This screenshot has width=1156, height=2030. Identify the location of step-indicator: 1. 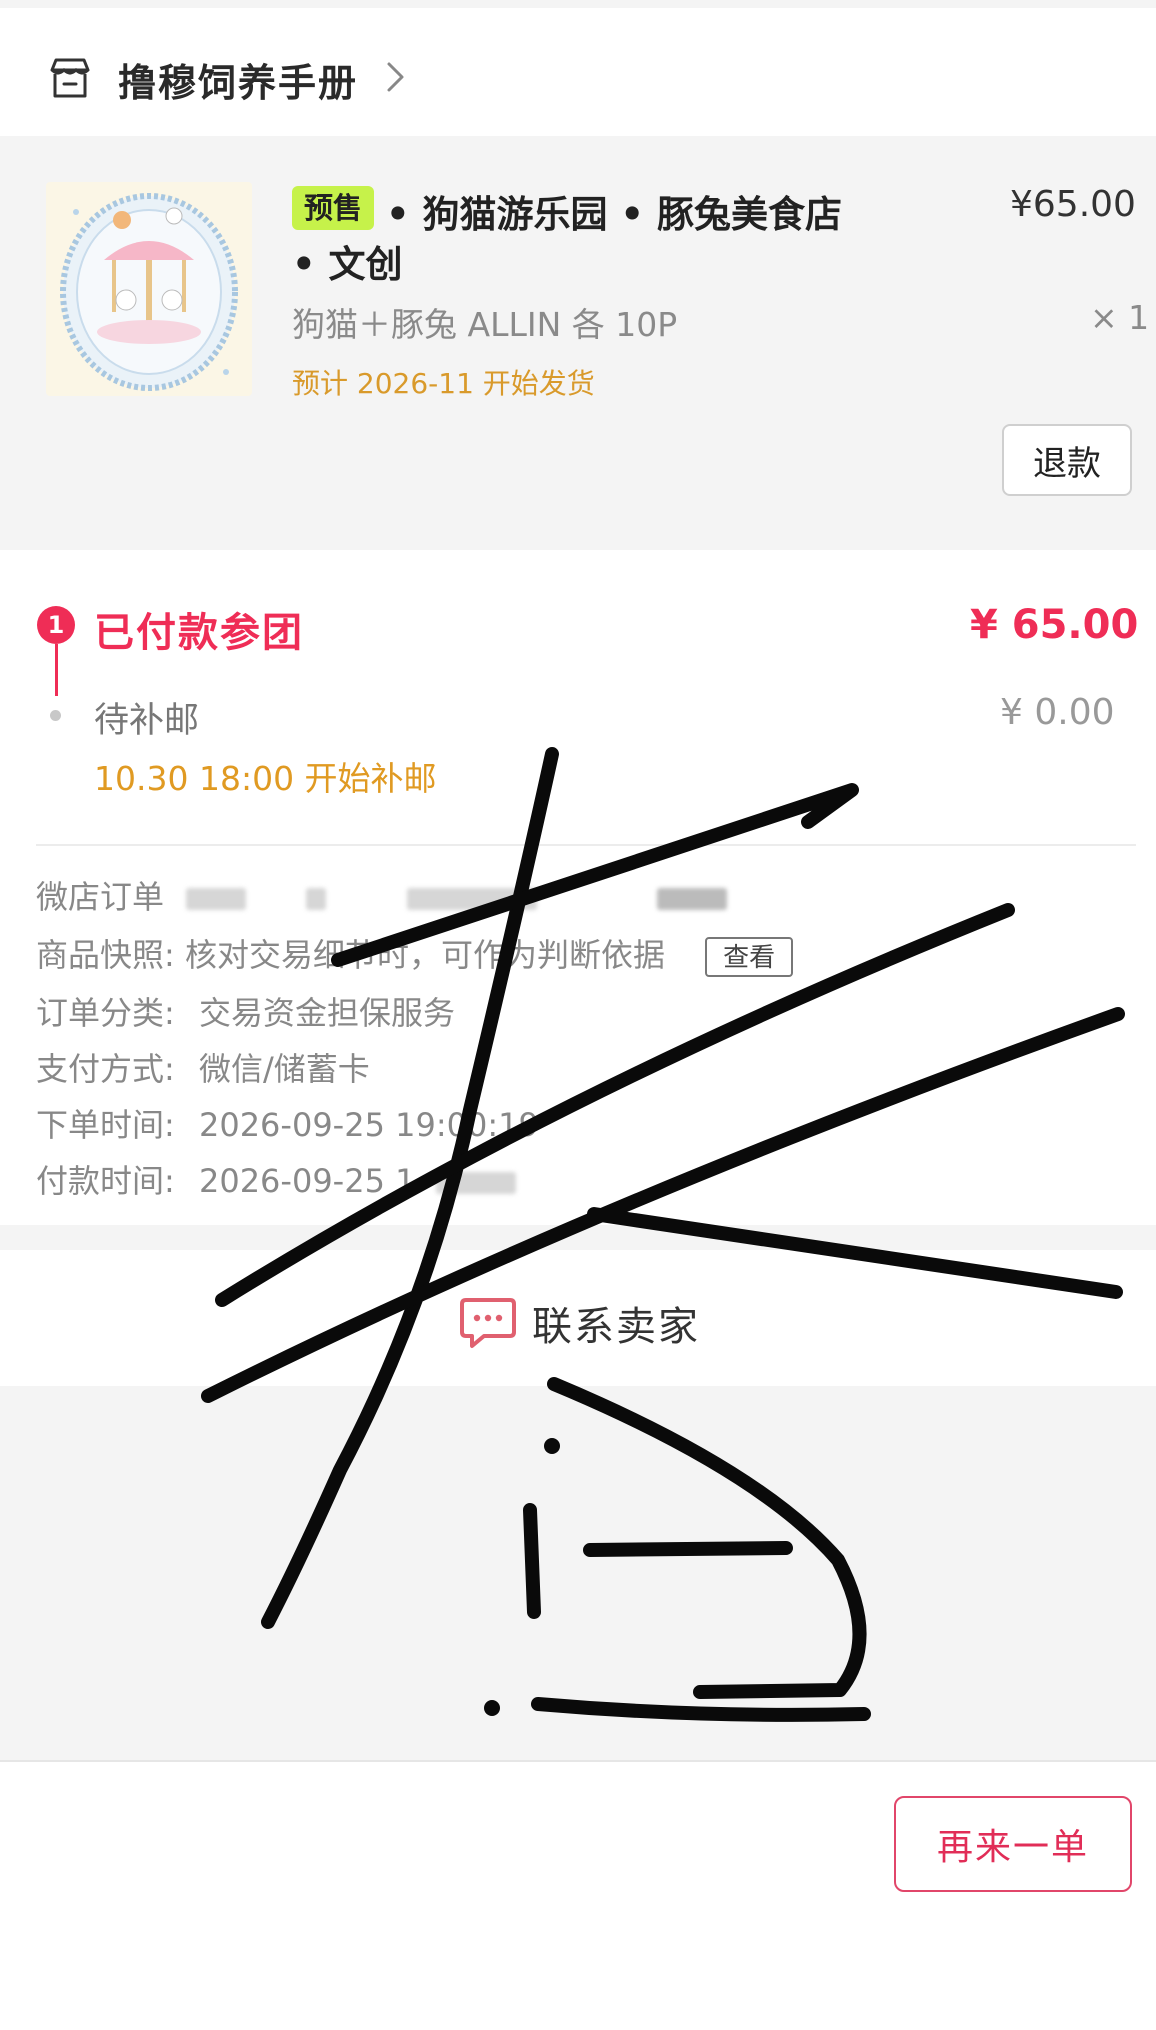
(56, 625).